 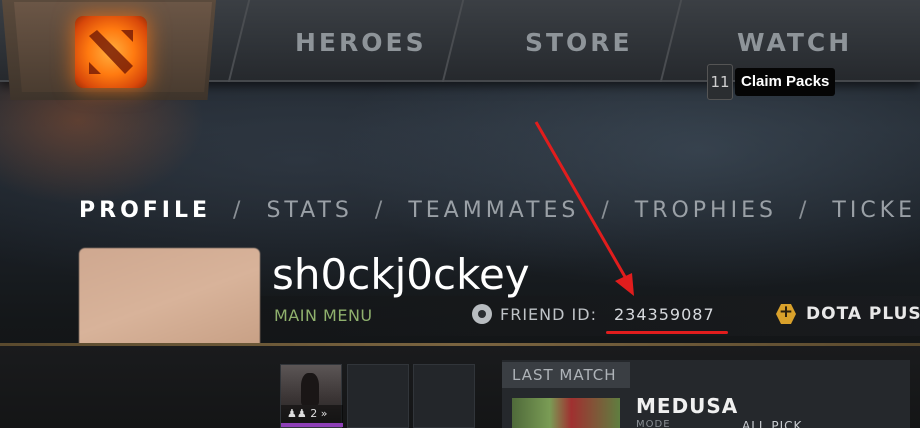 I want to click on tab-teammates: TEAMMATES, so click(x=493, y=210).